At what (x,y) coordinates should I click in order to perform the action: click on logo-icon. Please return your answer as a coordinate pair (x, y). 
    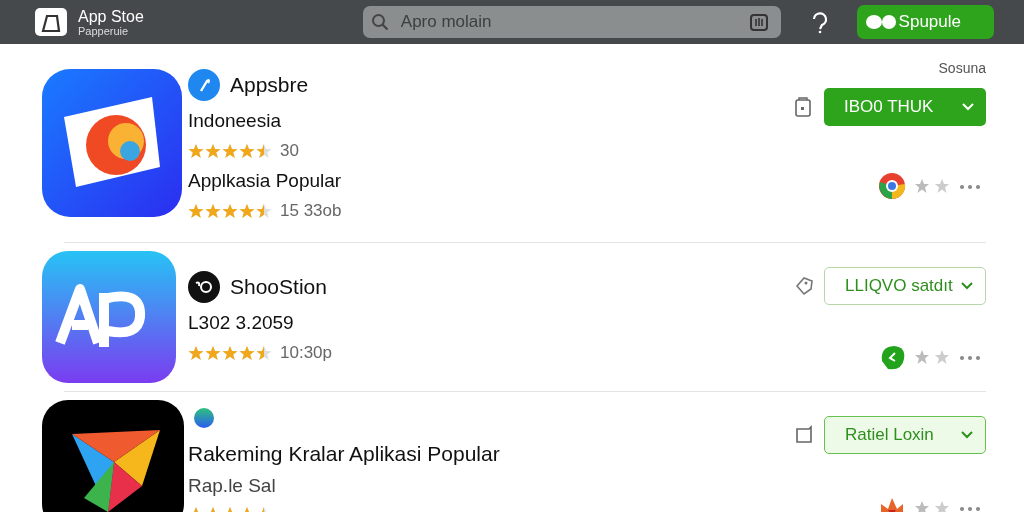
    Looking at the image, I should click on (204, 287).